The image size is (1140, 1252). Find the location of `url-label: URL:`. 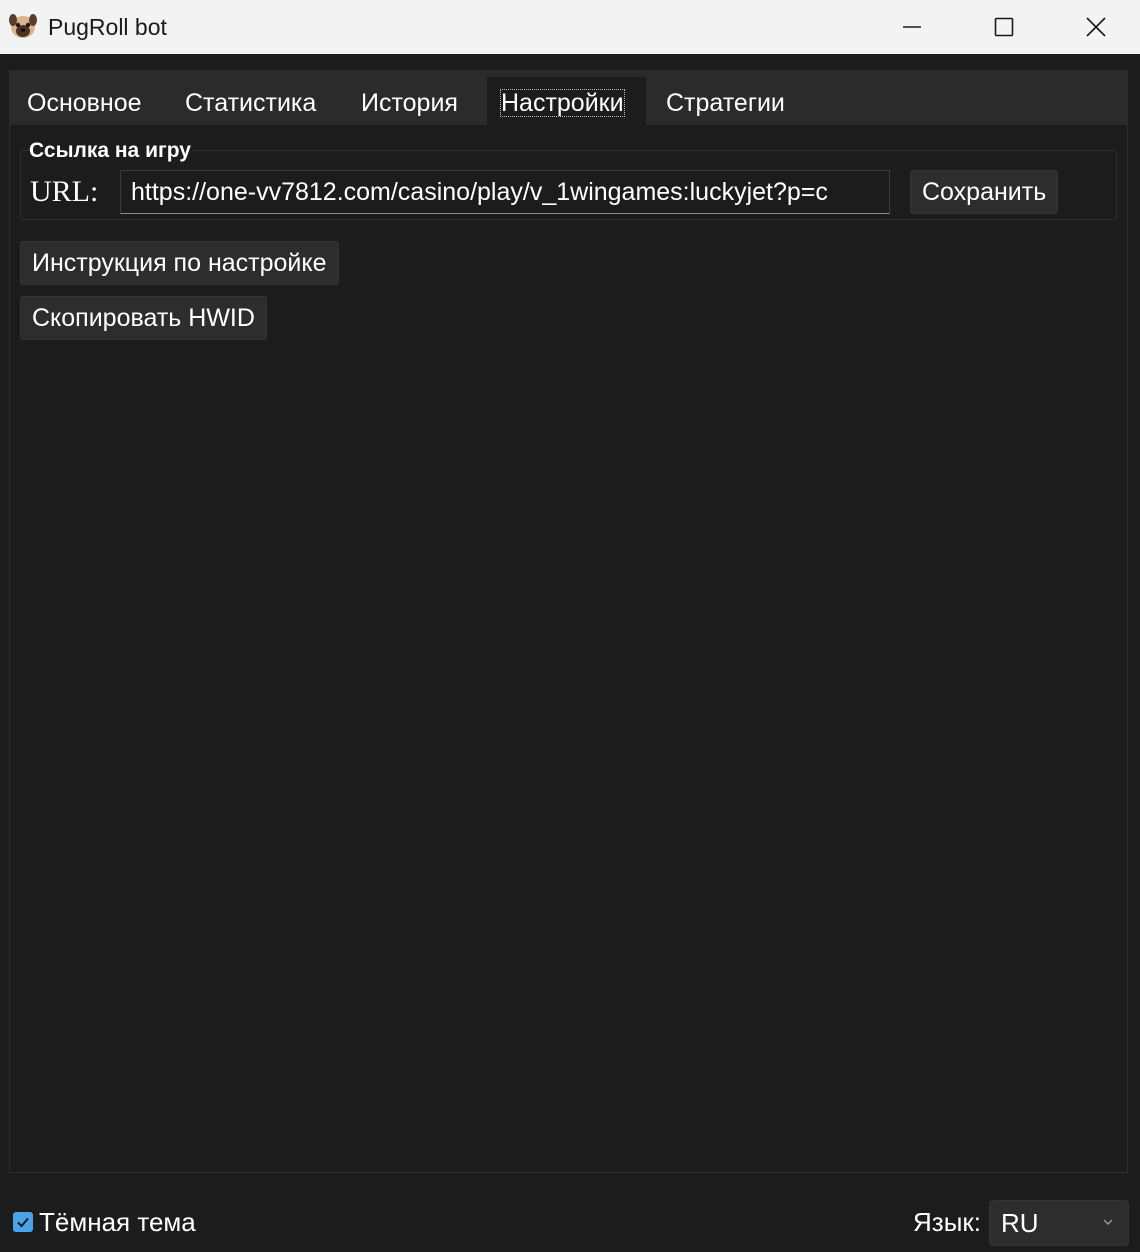

url-label: URL: is located at coordinates (64, 191).